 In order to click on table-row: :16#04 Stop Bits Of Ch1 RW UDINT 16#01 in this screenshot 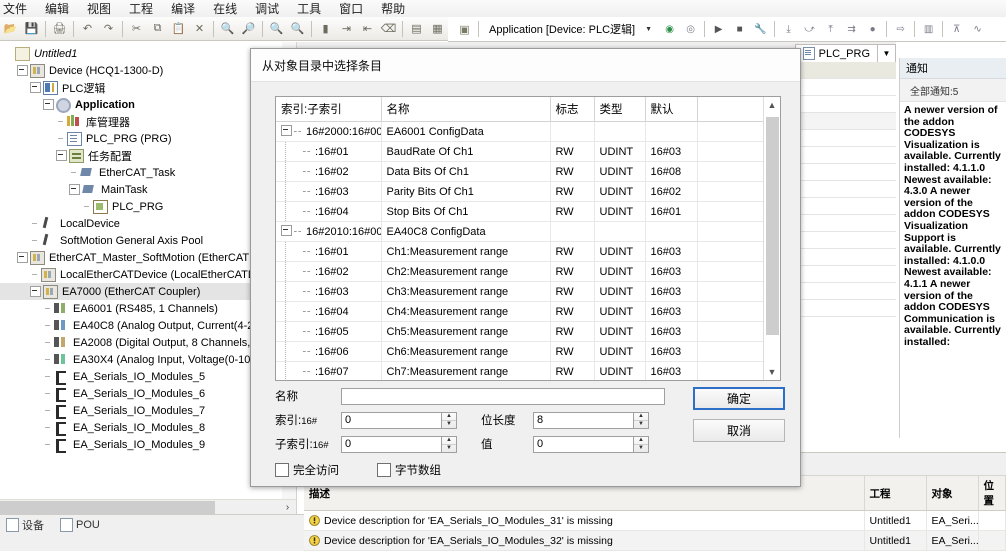, I will do `click(520, 211)`.